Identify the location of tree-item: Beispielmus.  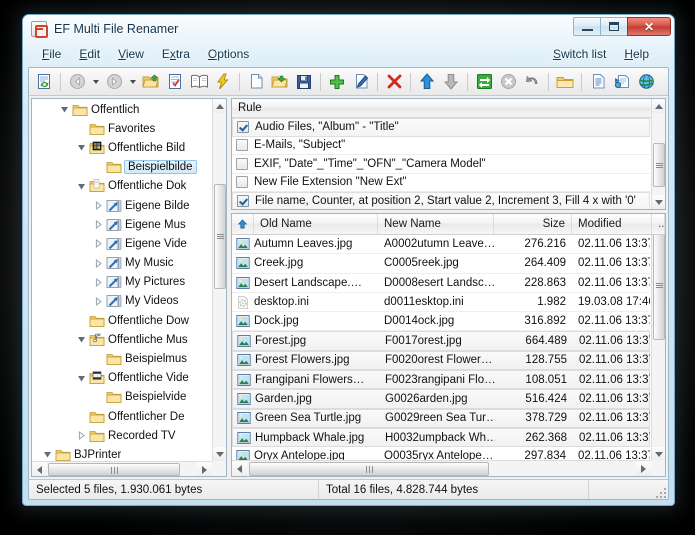
(122, 358).